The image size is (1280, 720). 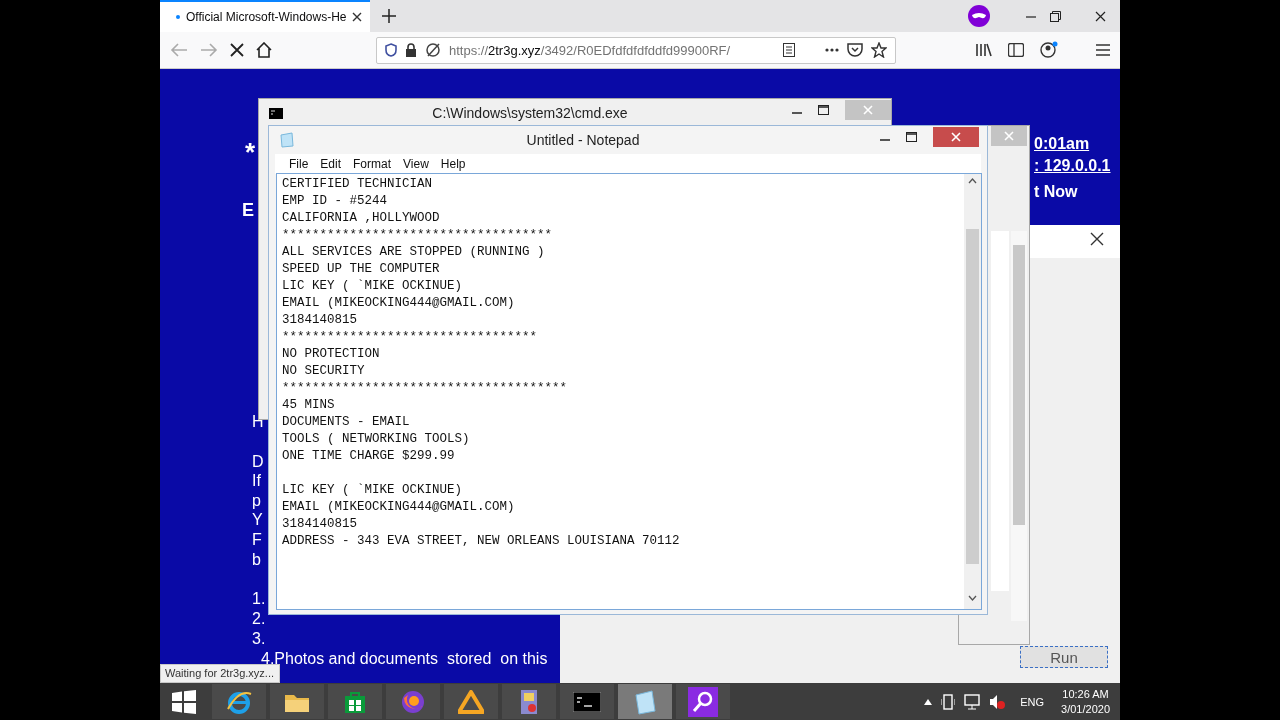 What do you see at coordinates (1064, 657) in the screenshot?
I see `run-button: Run` at bounding box center [1064, 657].